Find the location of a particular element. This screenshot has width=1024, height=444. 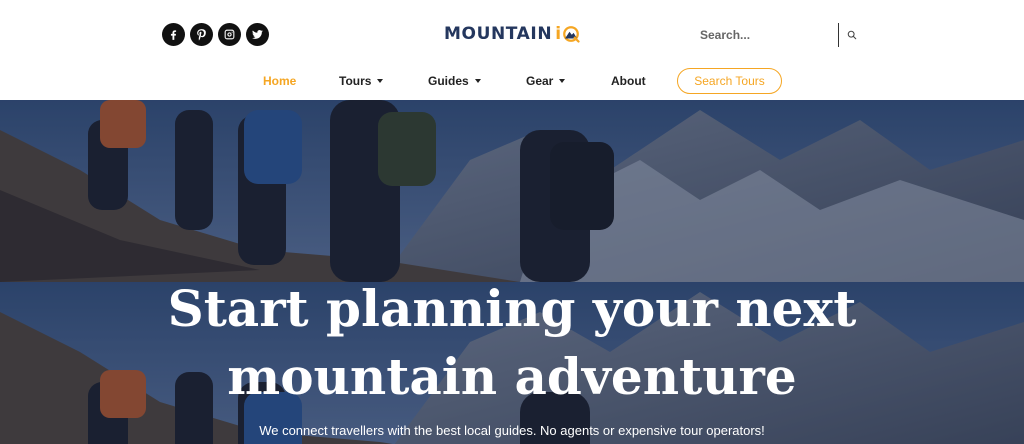

nav-item-label: Guides is located at coordinates (448, 81).